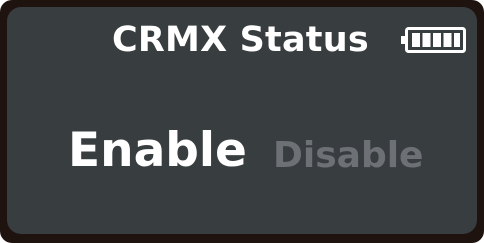 Image resolution: width=484 pixels, height=243 pixels. What do you see at coordinates (240, 40) in the screenshot?
I see `page-title: CRMX Status` at bounding box center [240, 40].